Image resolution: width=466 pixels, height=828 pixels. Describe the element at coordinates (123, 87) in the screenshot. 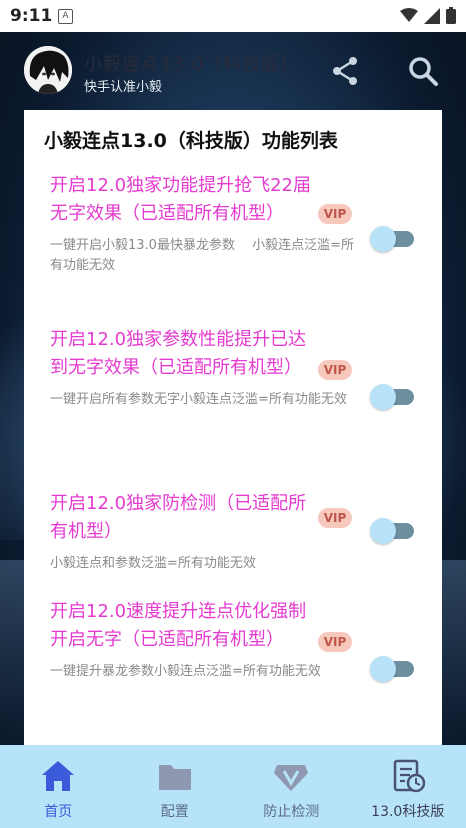

I see `app-subtitle: 快手认准小毅` at that location.